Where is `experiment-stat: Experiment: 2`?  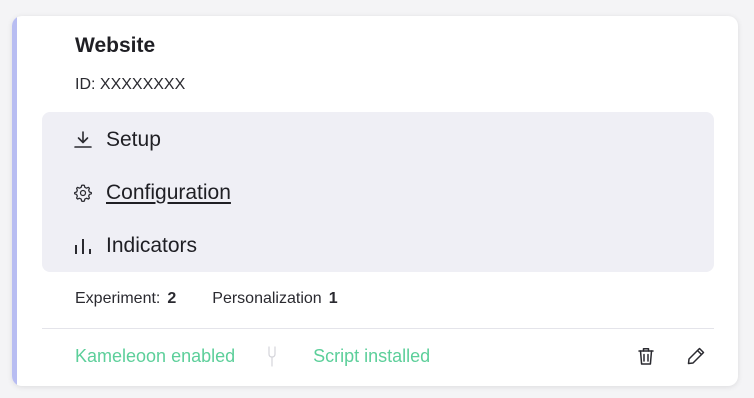 experiment-stat: Experiment: 2 is located at coordinates (125, 299).